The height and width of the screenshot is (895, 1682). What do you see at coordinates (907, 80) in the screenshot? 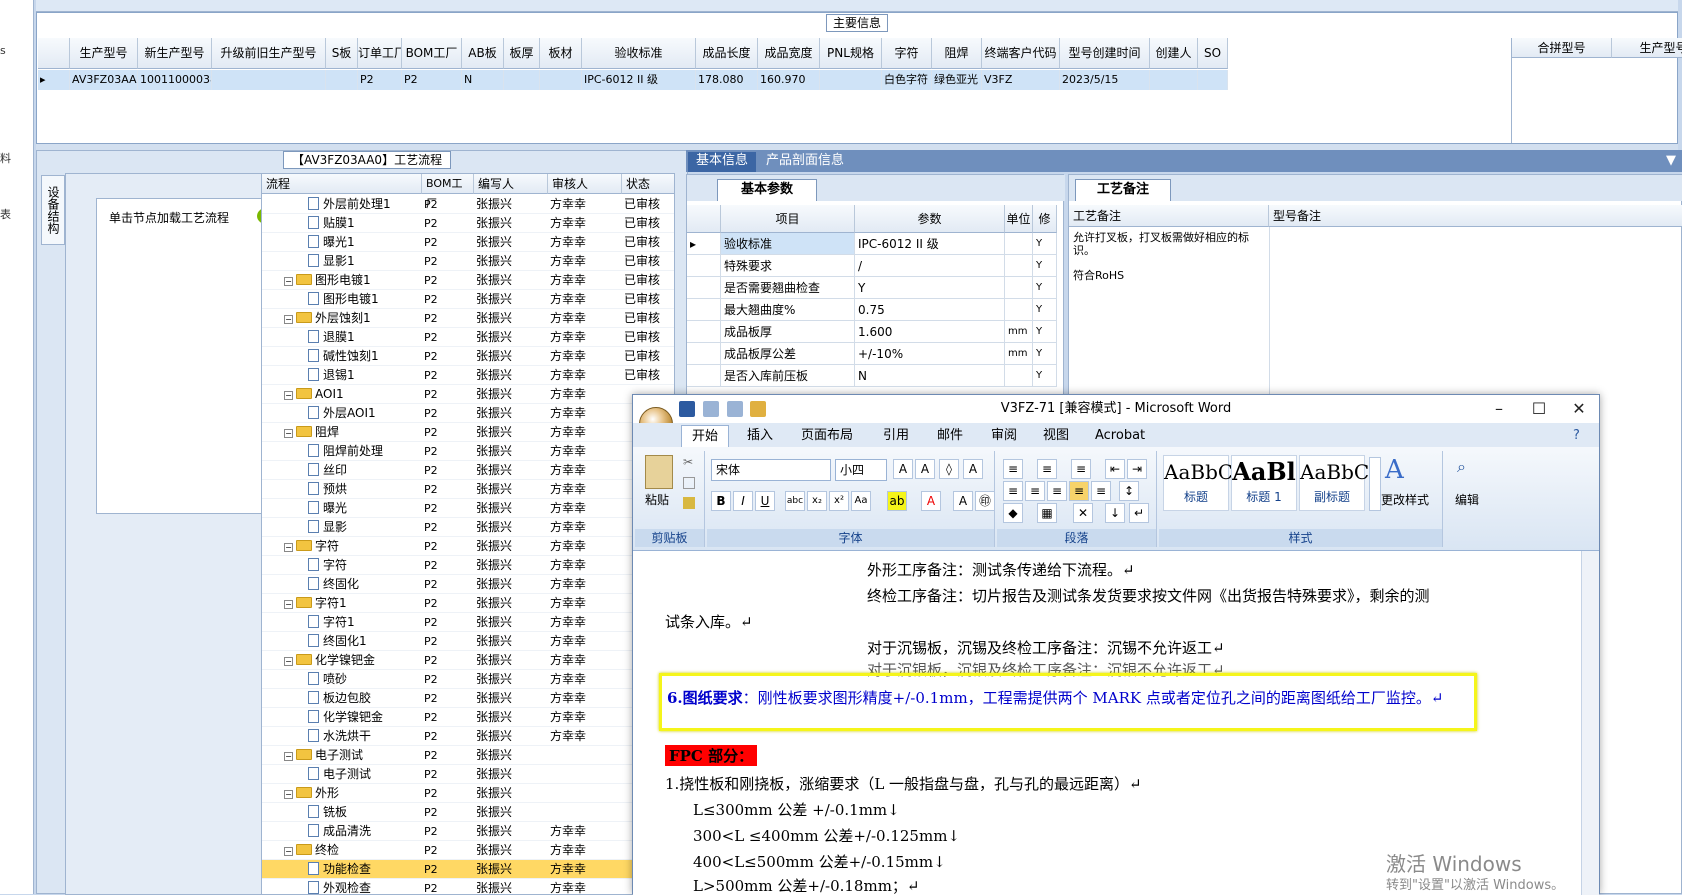
I see `grid-cell: 白色字符` at bounding box center [907, 80].